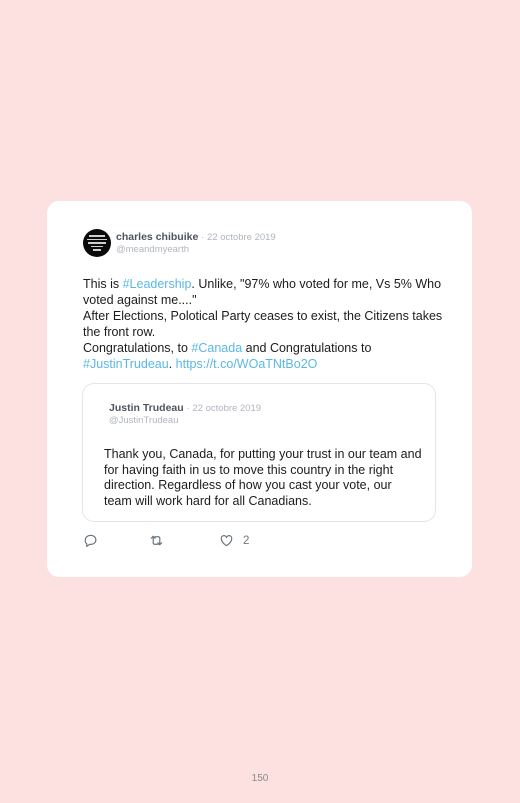 Image resolution: width=520 pixels, height=803 pixels. I want to click on quoted-author-name: Justin Trudeau, so click(146, 408).